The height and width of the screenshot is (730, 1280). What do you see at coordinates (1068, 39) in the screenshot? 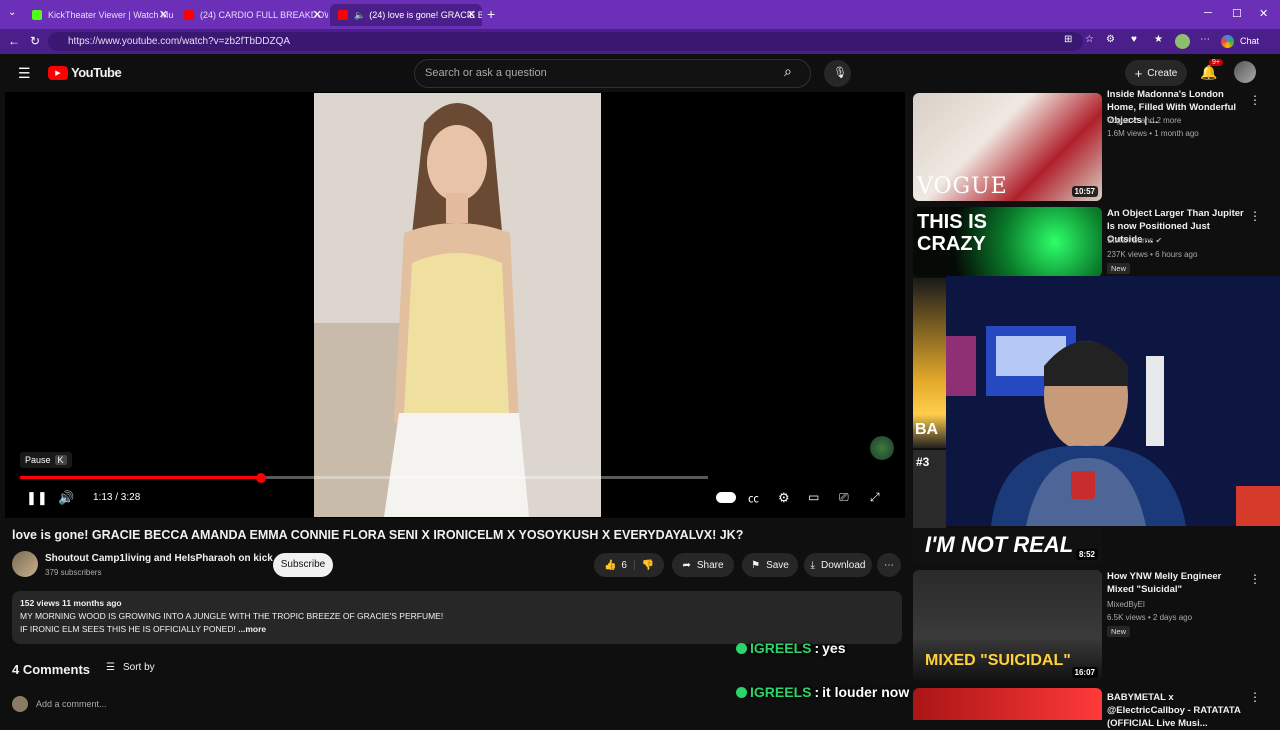
I see `reader-icon: ⊞` at bounding box center [1068, 39].